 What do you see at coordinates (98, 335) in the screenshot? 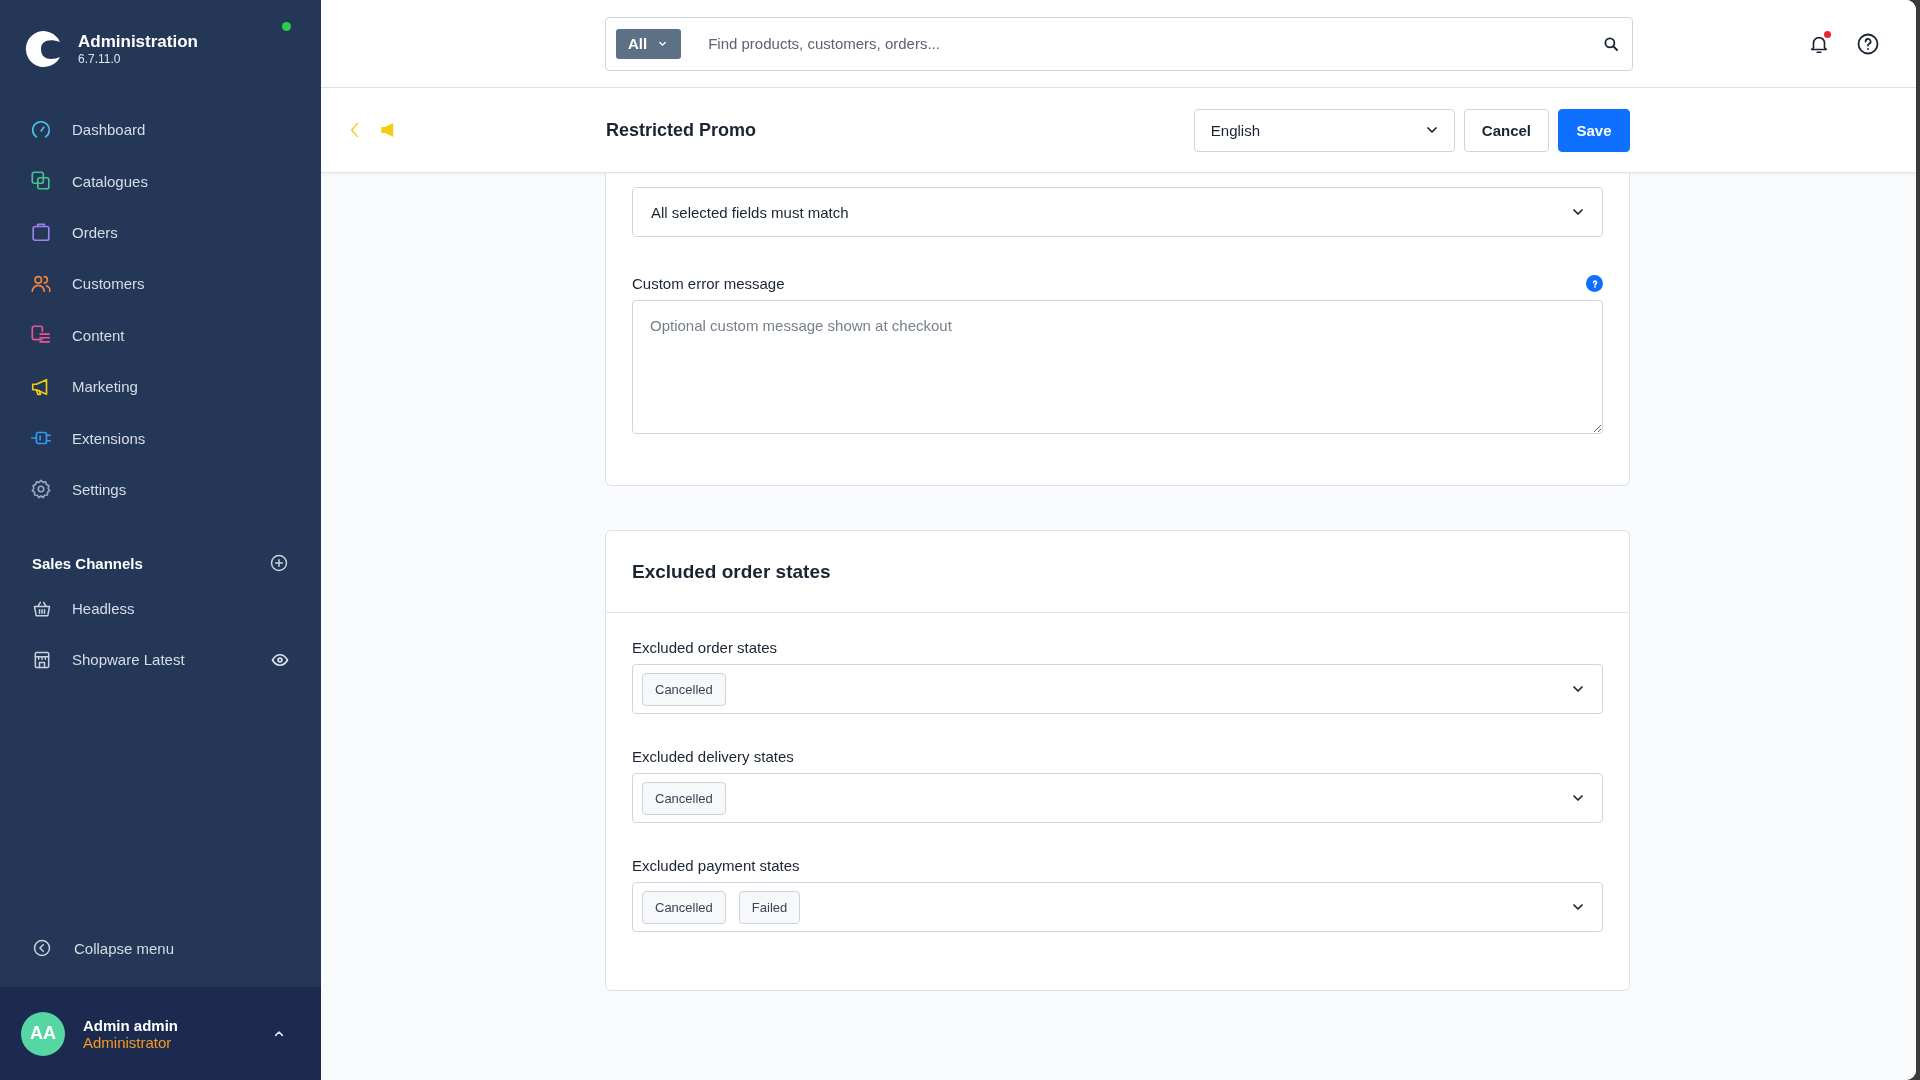
I see `nav-item: Content` at bounding box center [98, 335].